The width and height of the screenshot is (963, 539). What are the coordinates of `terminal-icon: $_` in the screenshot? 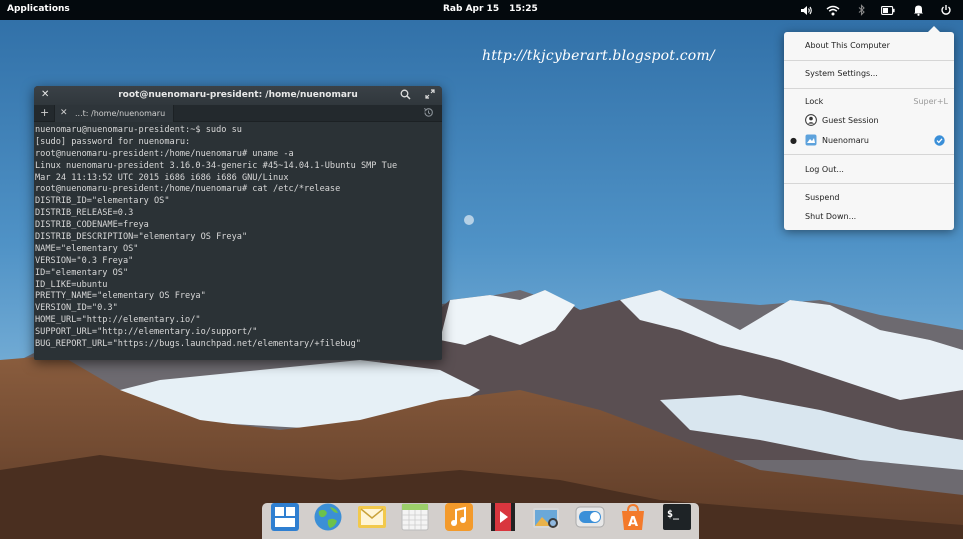 It's located at (677, 517).